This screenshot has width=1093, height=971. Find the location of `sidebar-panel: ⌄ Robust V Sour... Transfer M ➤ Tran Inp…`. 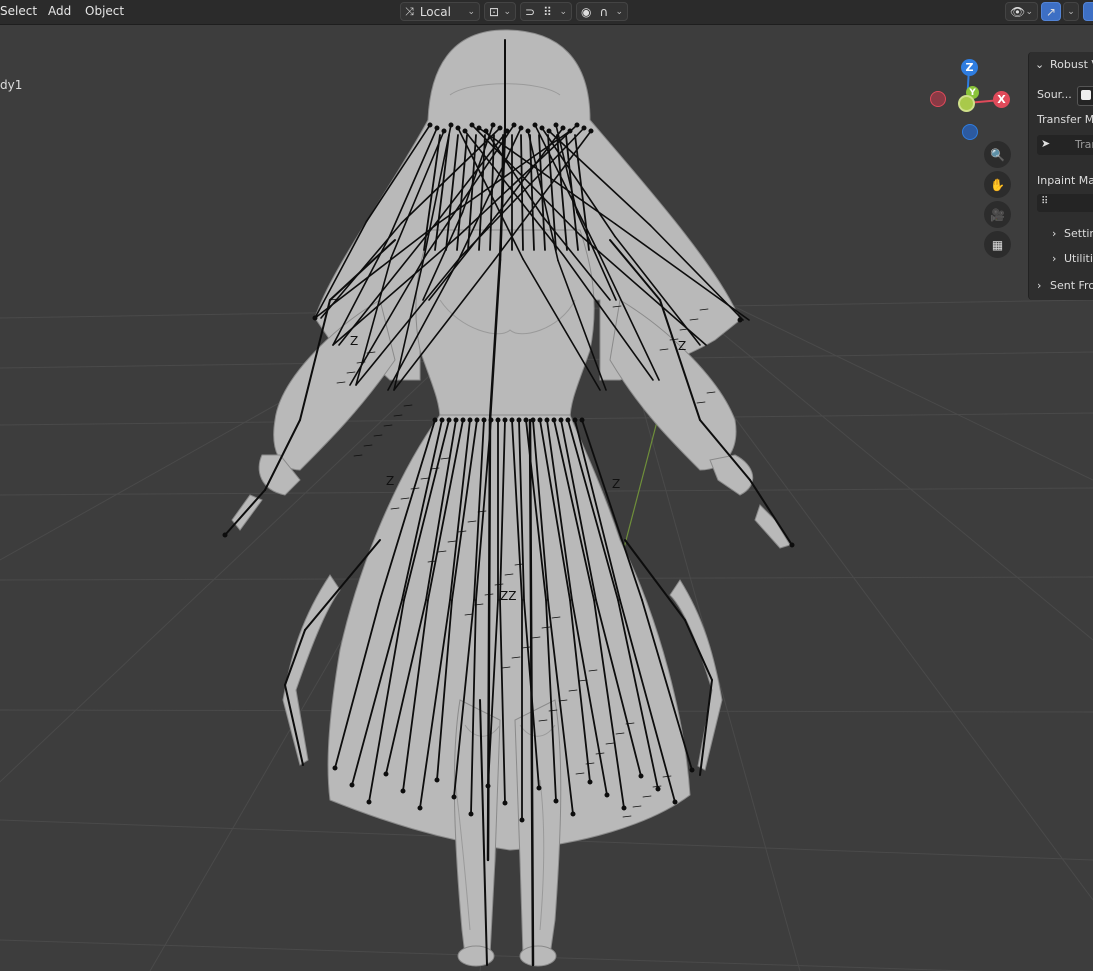

sidebar-panel: ⌄ Robust V Sour... Transfer M ➤ Tran Inp… is located at coordinates (1060, 176).